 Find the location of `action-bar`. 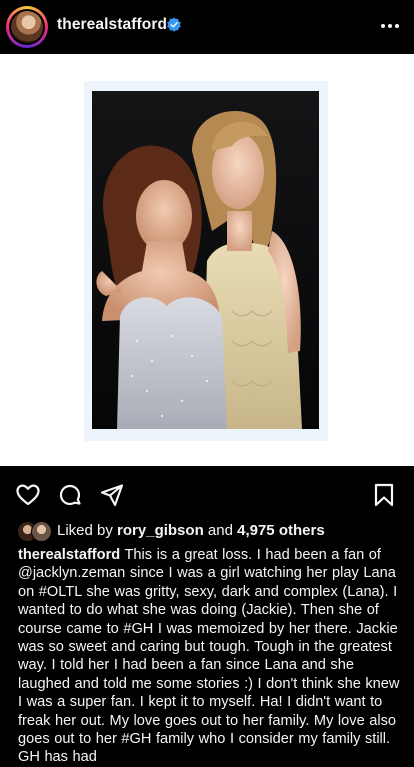

action-bar is located at coordinates (207, 494).